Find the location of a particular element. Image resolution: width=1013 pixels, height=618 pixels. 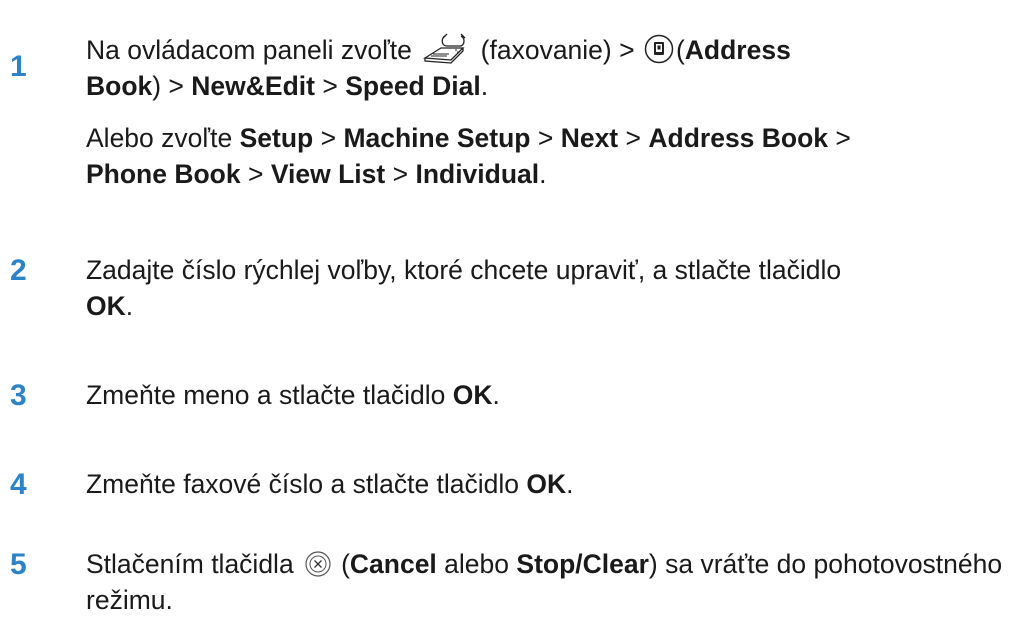

step-number: 5 is located at coordinates (18, 564).